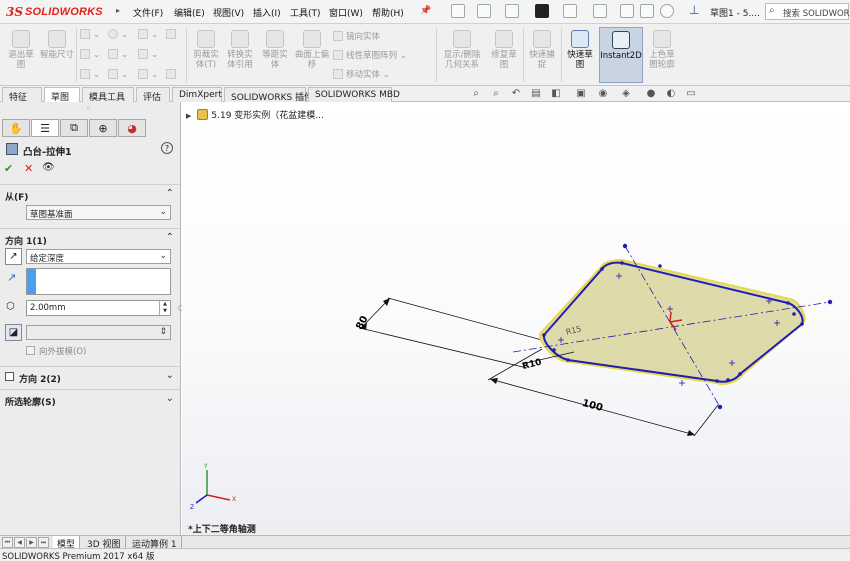 This screenshot has height=561, width=850. I want to click on zoom-to-area-icon: ⌕, so click(496, 94).